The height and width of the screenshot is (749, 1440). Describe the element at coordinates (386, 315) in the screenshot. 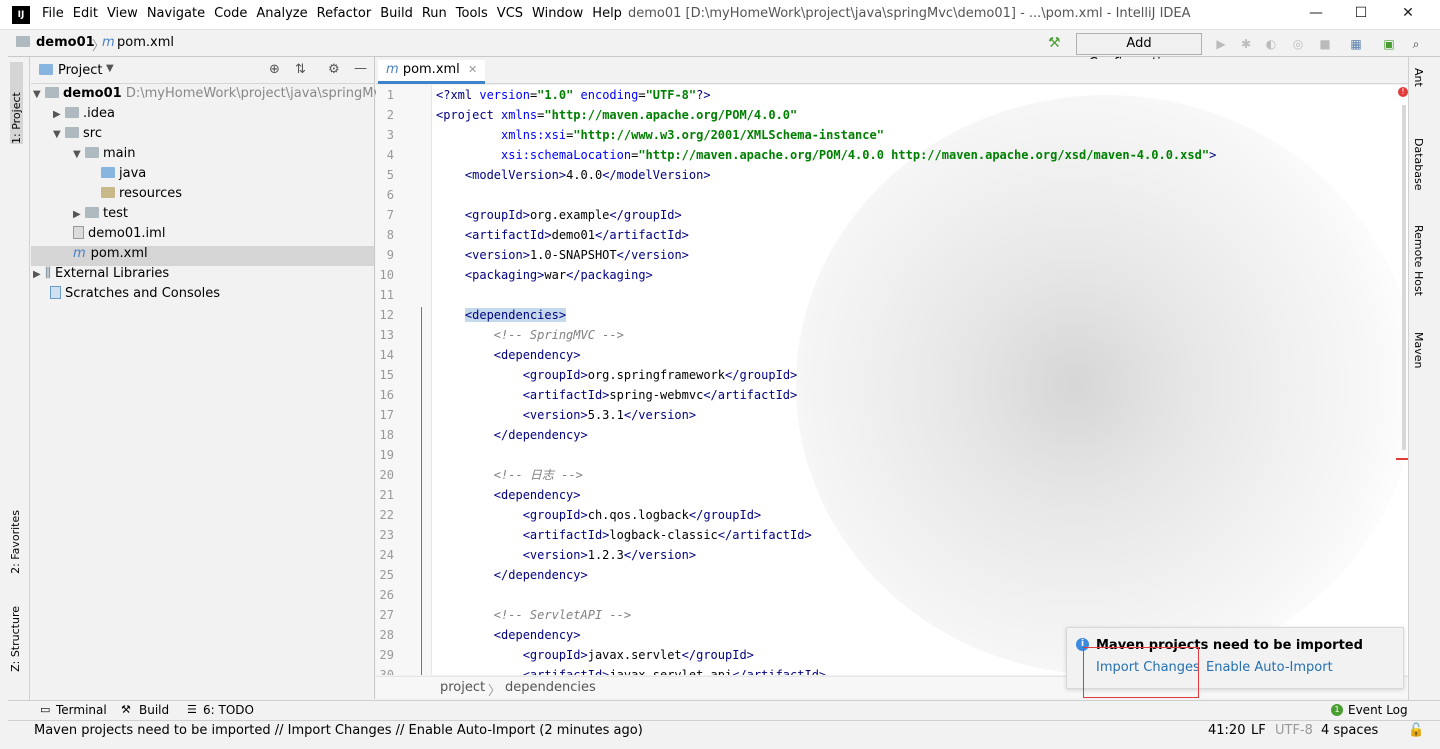

I see `line-number: 12` at that location.